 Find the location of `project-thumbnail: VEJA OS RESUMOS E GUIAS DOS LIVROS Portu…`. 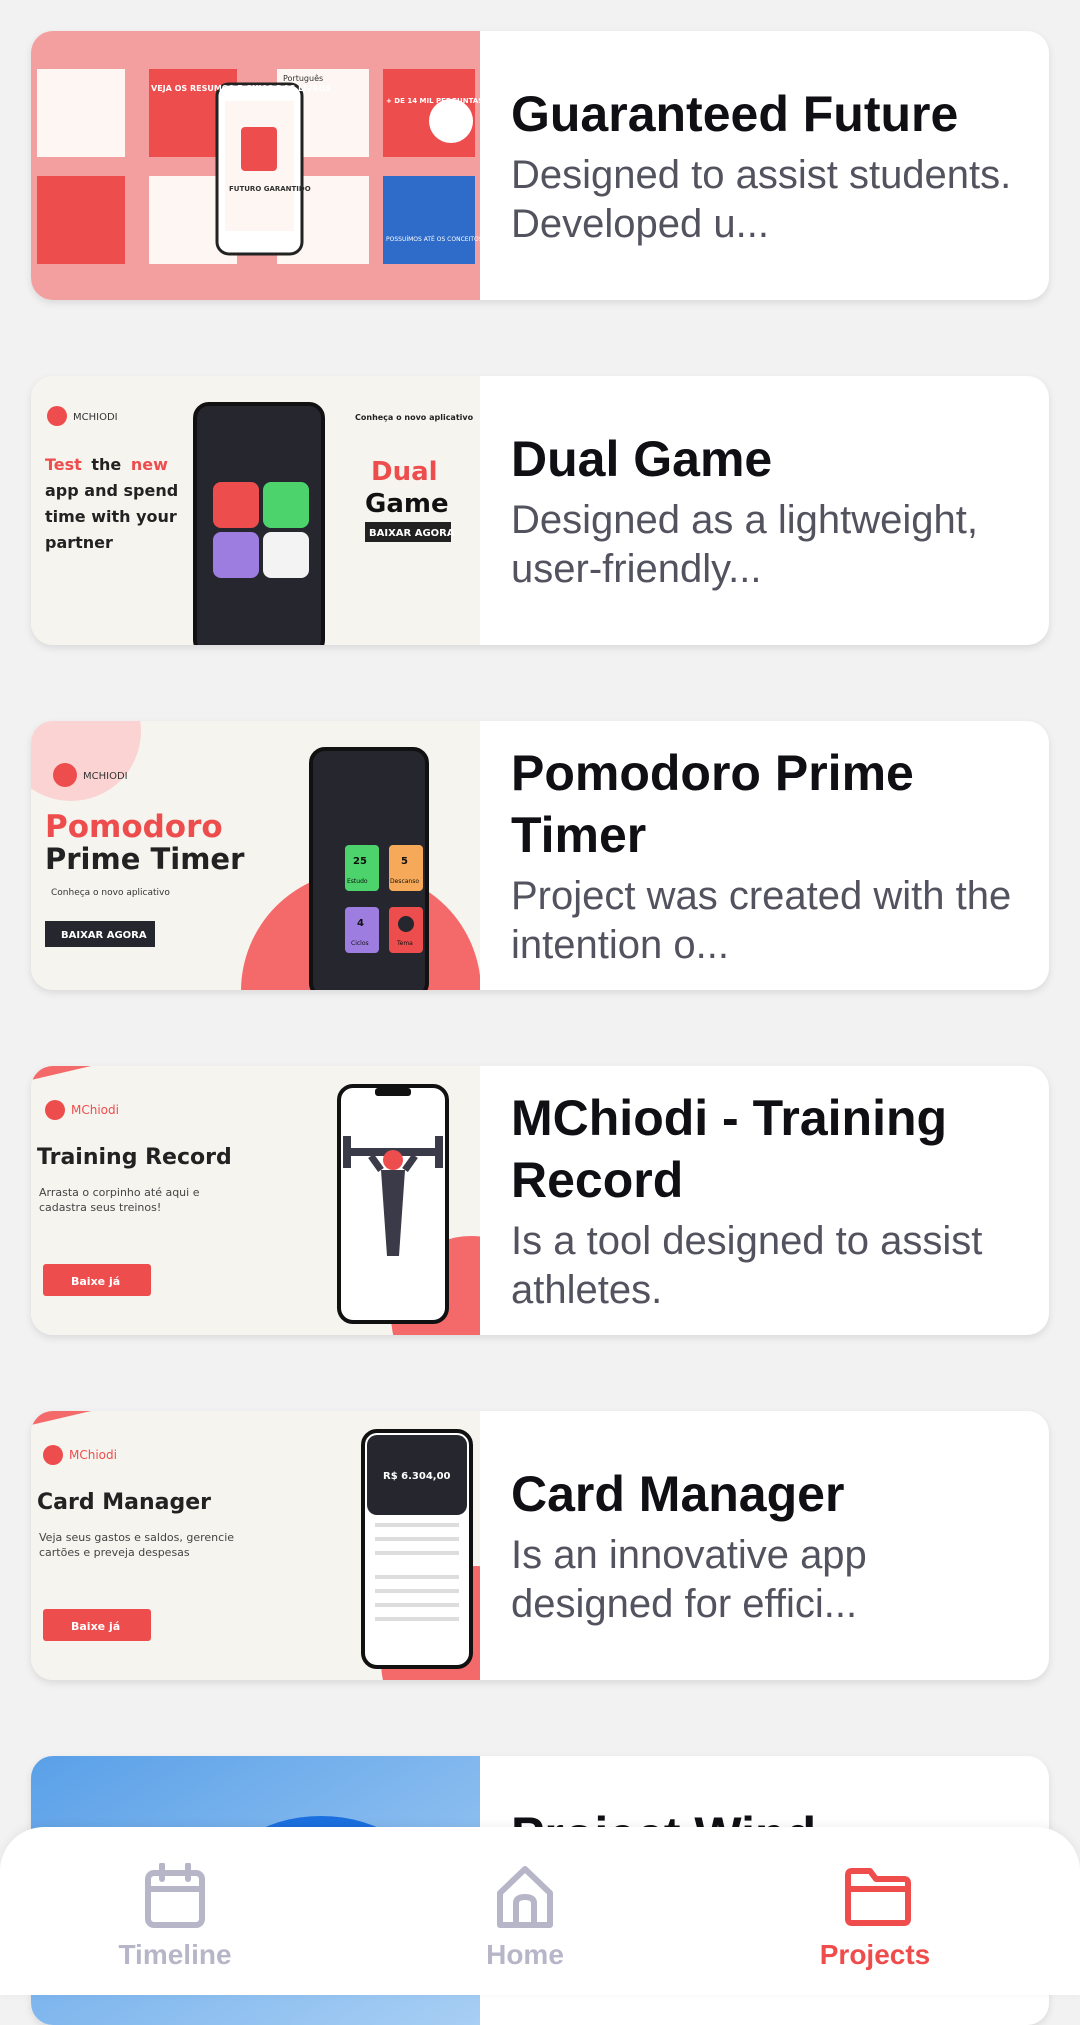

project-thumbnail: VEJA OS RESUMOS E GUIAS DOS LIVROS Portu… is located at coordinates (255, 165).